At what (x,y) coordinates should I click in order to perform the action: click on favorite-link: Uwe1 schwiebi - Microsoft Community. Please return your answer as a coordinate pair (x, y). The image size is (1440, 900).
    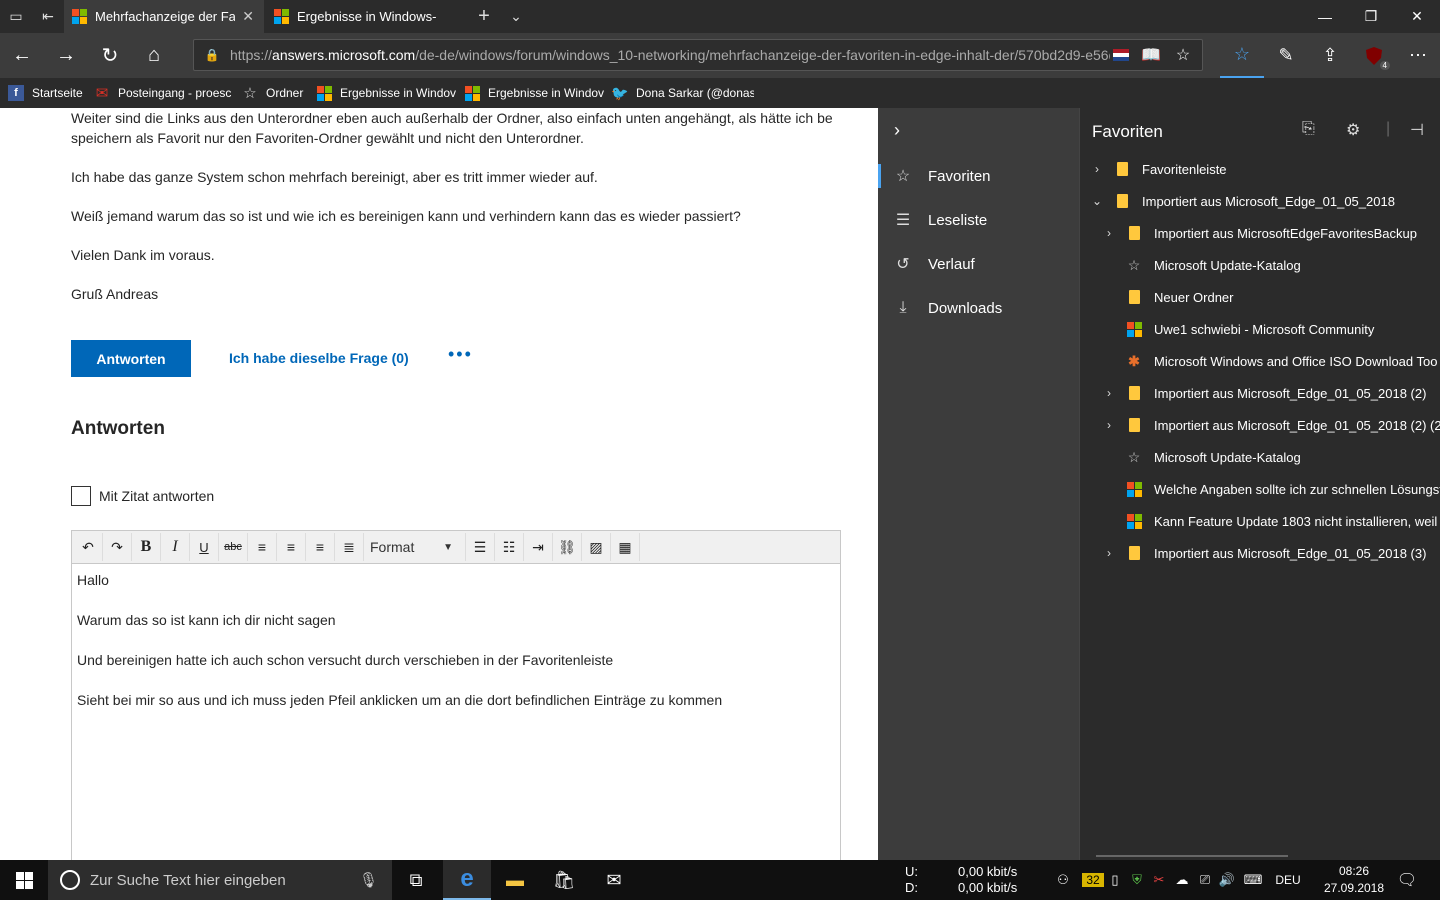
    Looking at the image, I should click on (1260, 329).